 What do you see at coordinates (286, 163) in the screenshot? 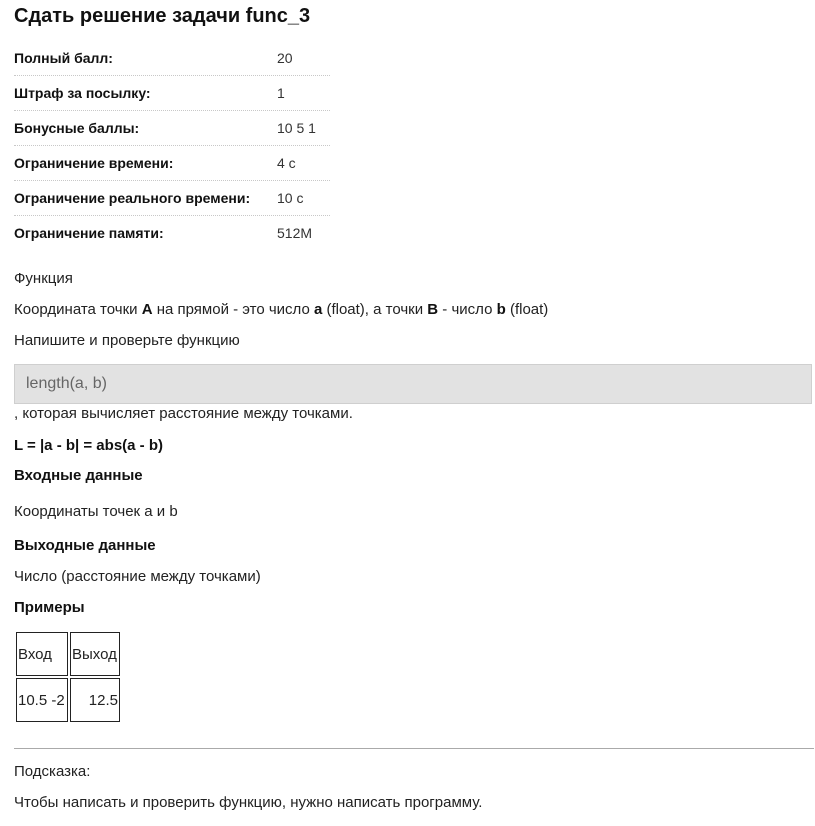
I see `limit-value: 4 с` at bounding box center [286, 163].